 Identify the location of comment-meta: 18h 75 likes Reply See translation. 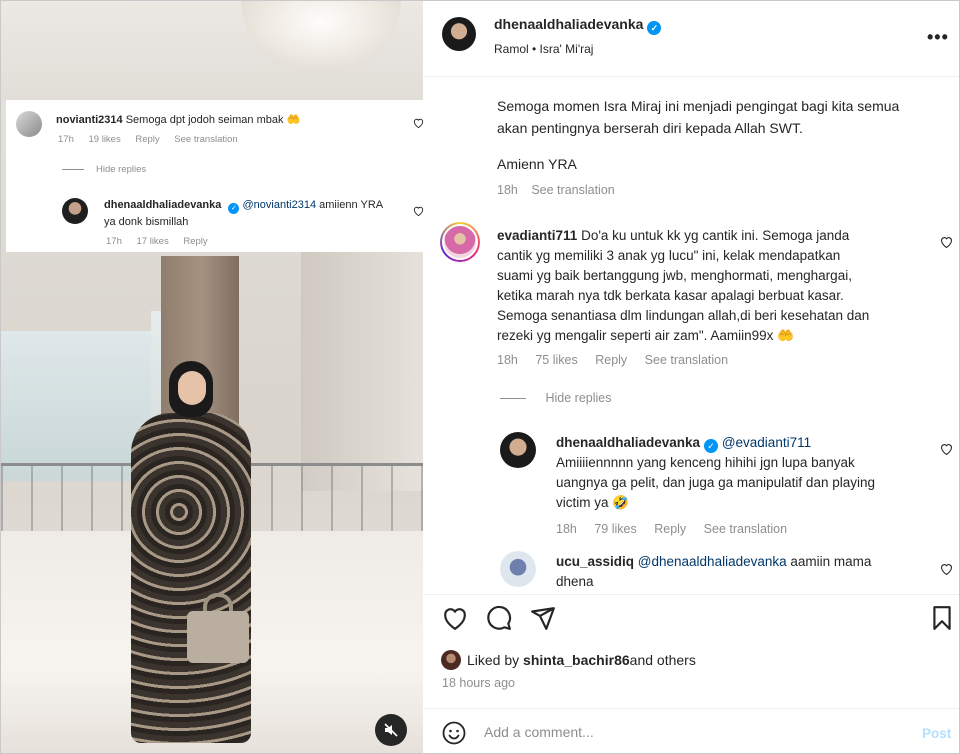
(619, 360).